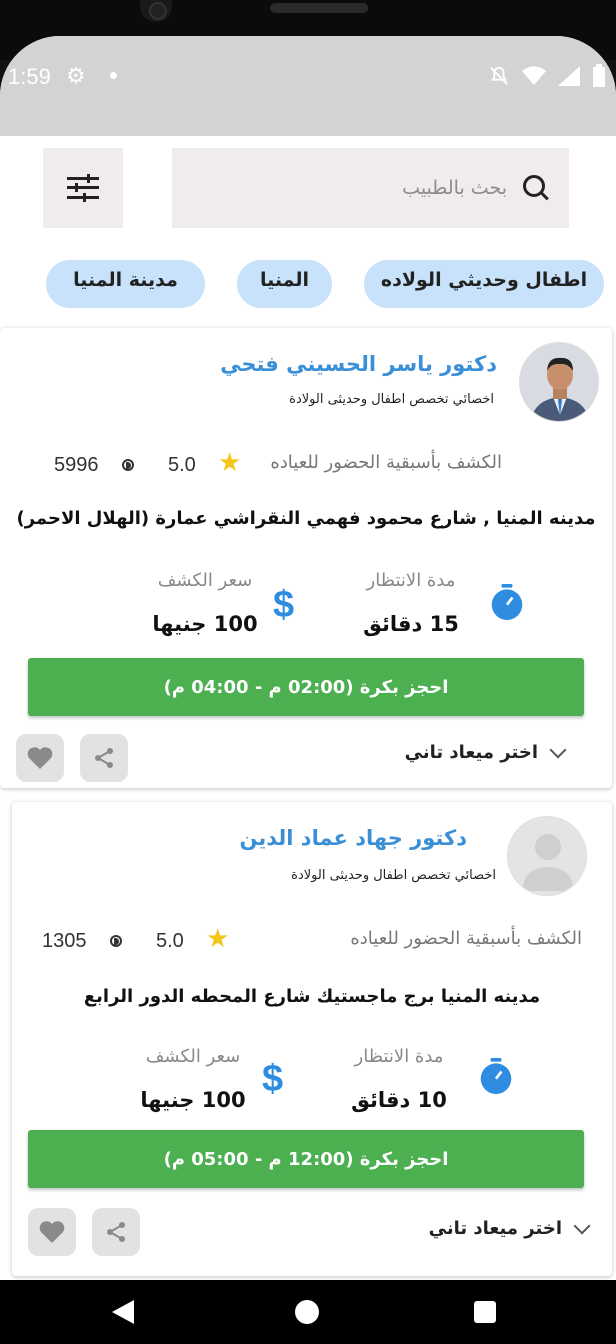 The height and width of the screenshot is (1344, 616). What do you see at coordinates (156, 11) in the screenshot?
I see `camera-icon` at bounding box center [156, 11].